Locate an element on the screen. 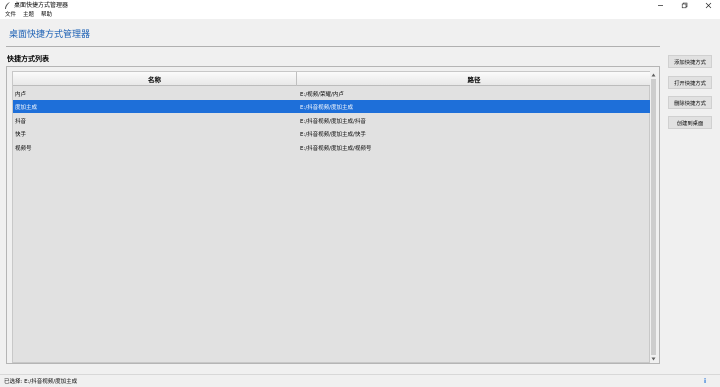 Image resolution: width=720 pixels, height=387 pixels. column-header-path: 路径 is located at coordinates (474, 79).